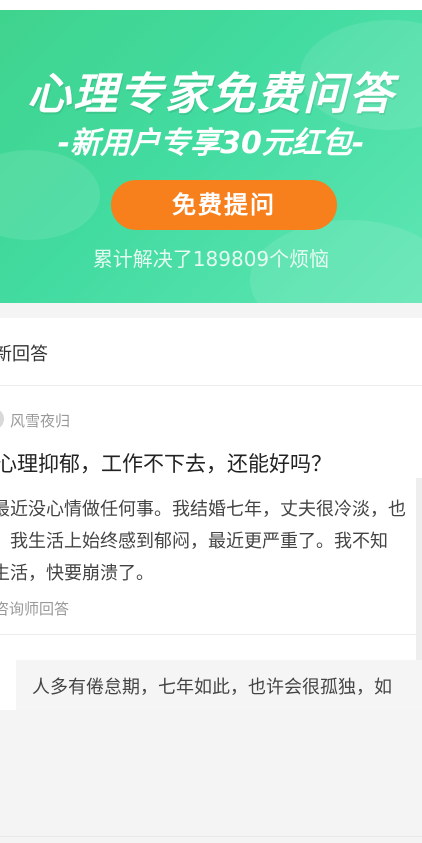 The width and height of the screenshot is (422, 843). I want to click on solved-count-text: 累计解决了189809个烦恼, so click(211, 259).